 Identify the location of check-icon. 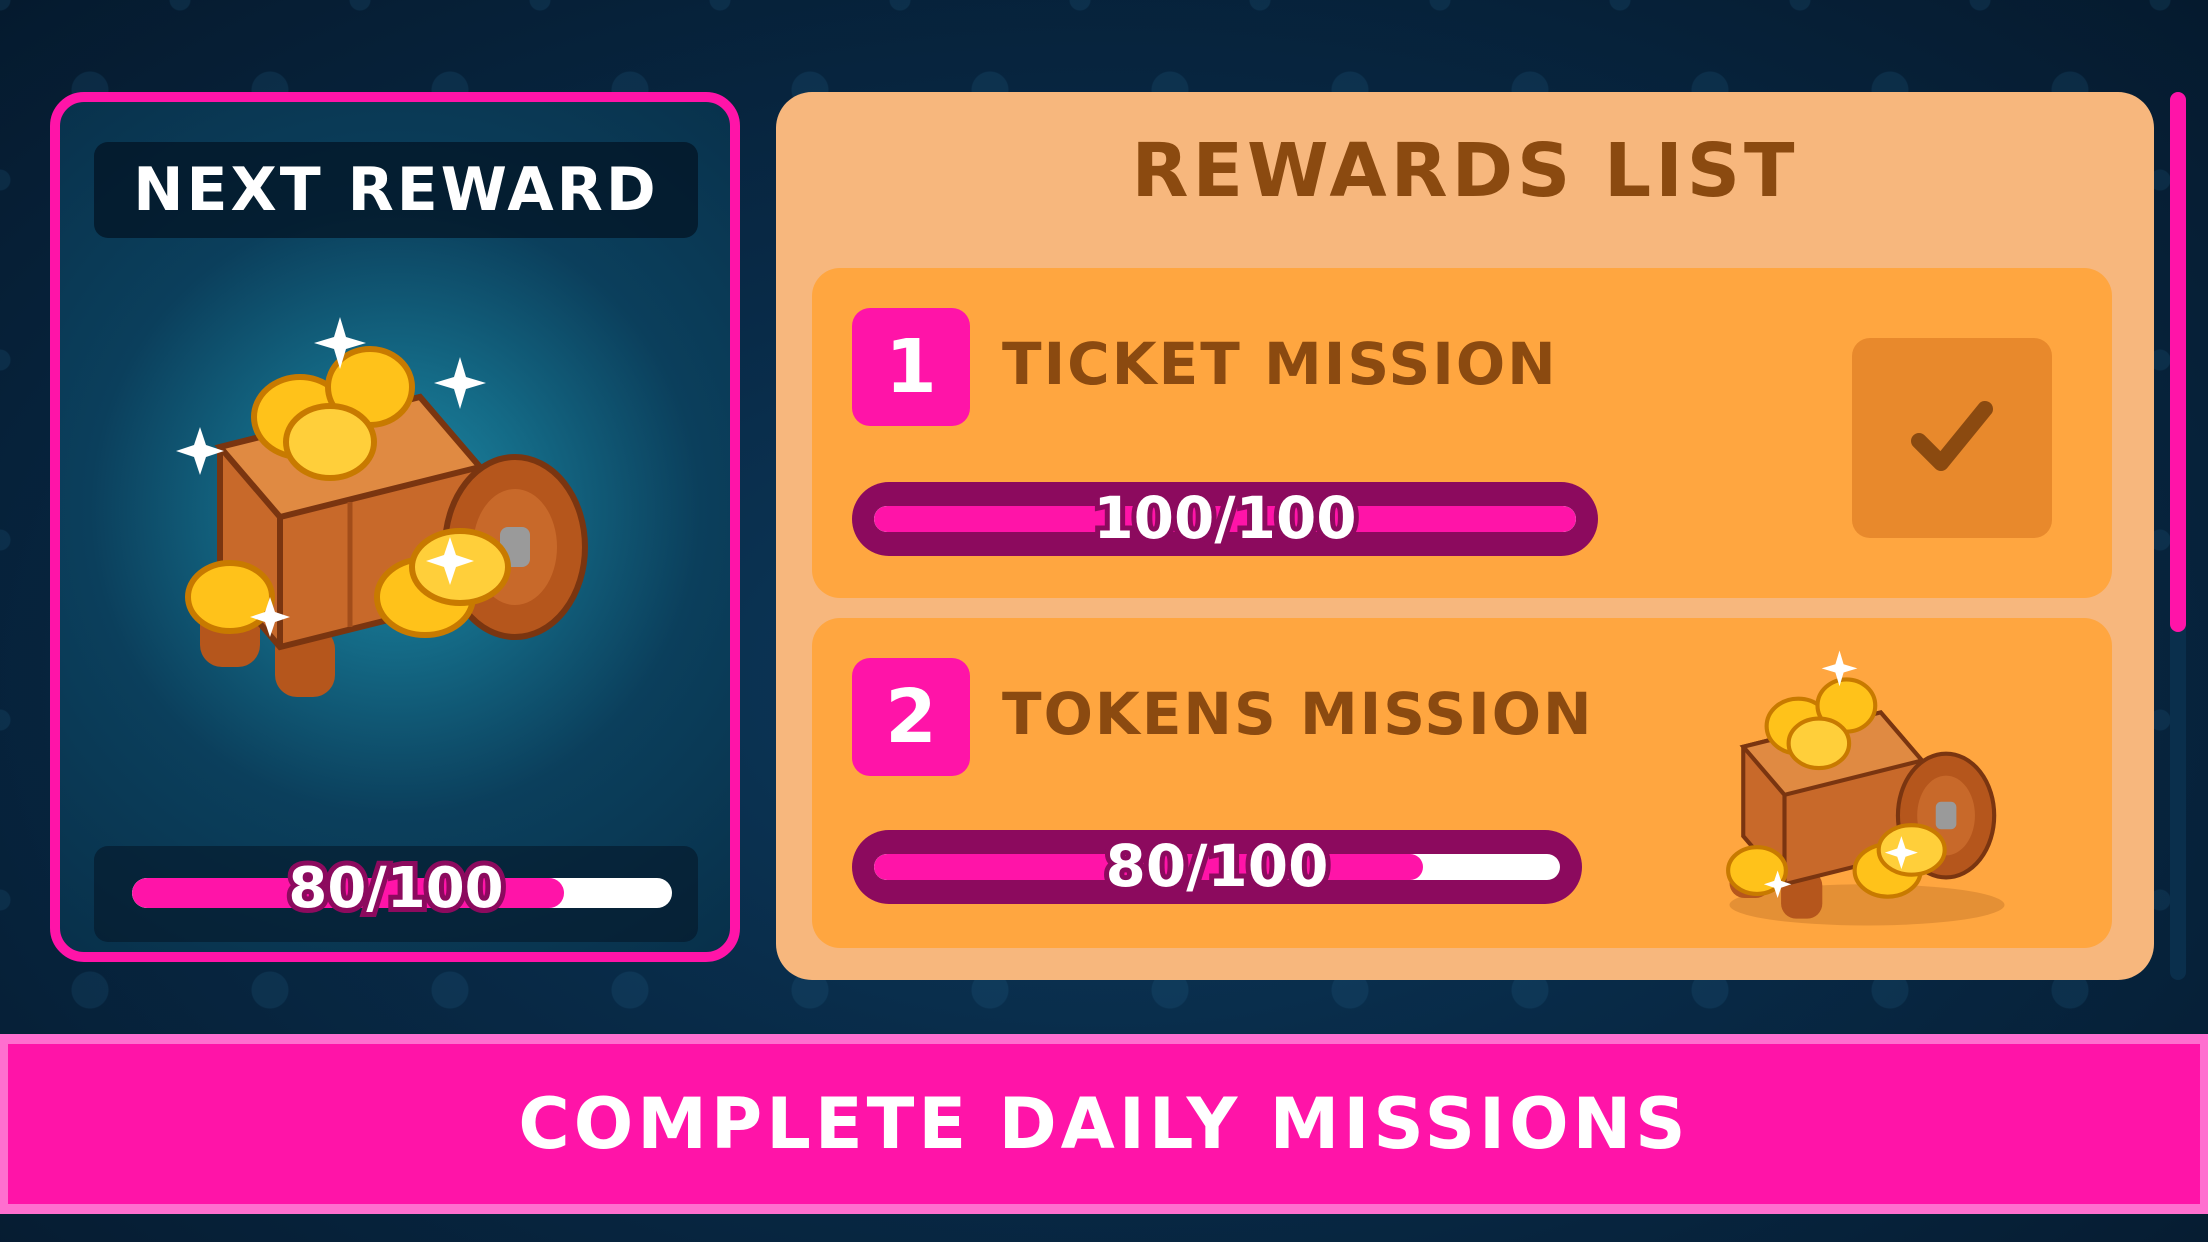
(1952, 436).